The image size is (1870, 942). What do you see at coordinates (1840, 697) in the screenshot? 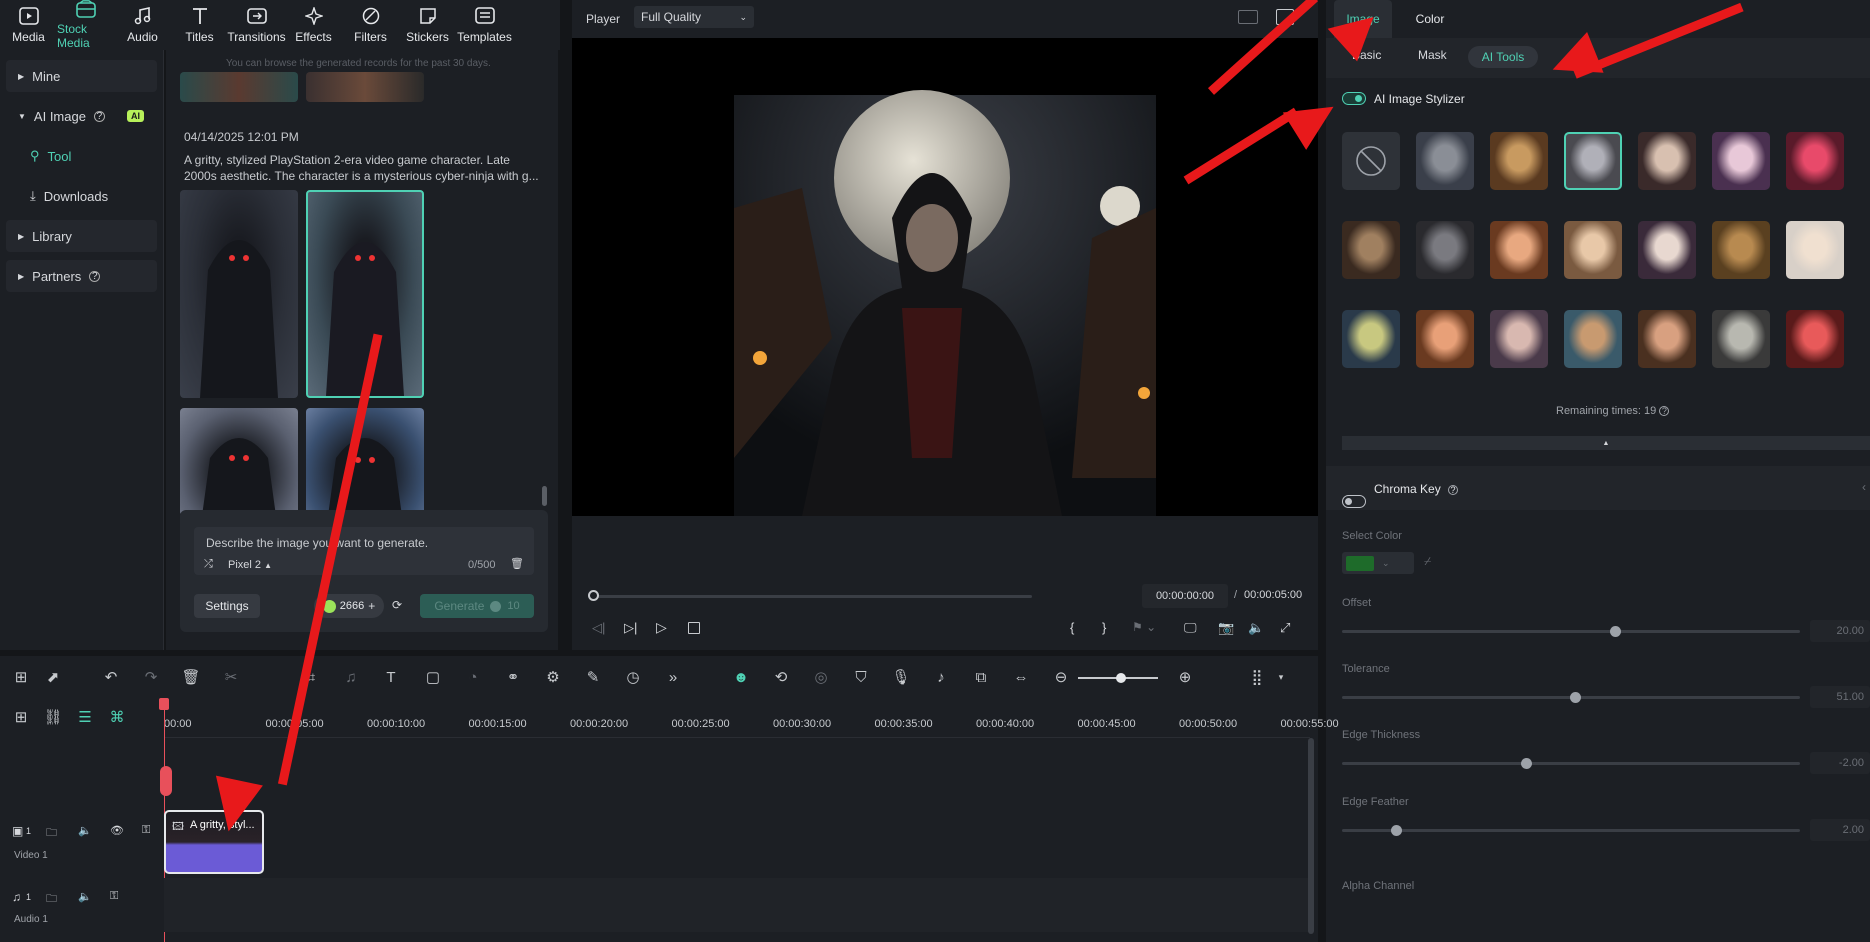
I see `tolerance-value-box: 51.00` at bounding box center [1840, 697].